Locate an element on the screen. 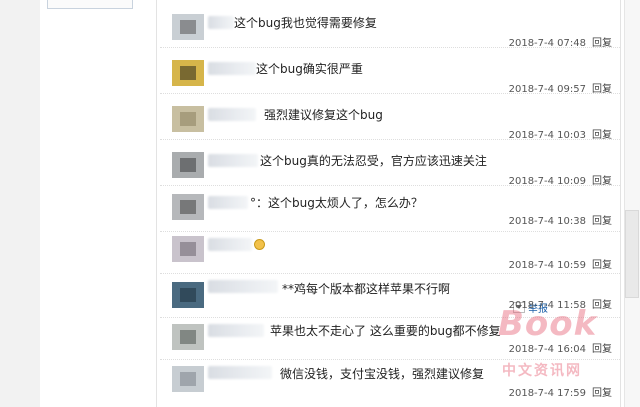 The width and height of the screenshot is (640, 407). reply-item: 这个bug我也觉得需要修复 2018-7-4 07:48 回复 is located at coordinates (390, 27).